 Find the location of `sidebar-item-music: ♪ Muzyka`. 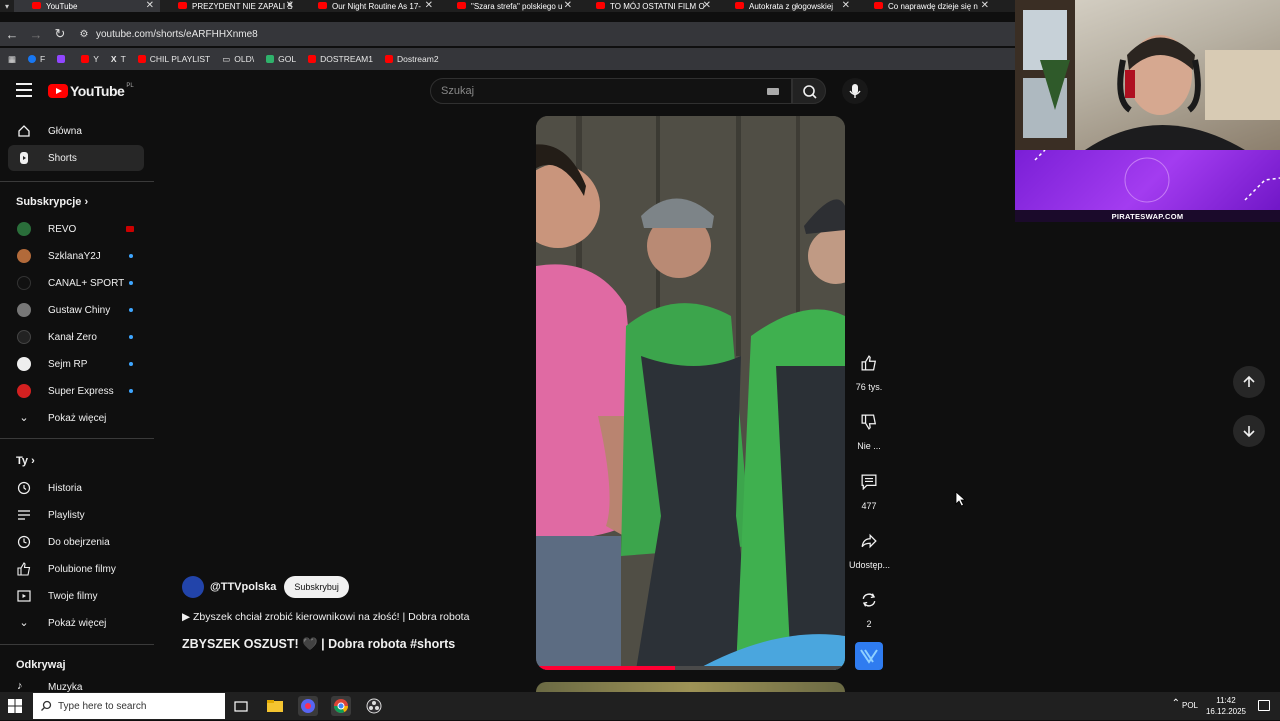

sidebar-item-music: ♪ Muzyka is located at coordinates (76, 685).